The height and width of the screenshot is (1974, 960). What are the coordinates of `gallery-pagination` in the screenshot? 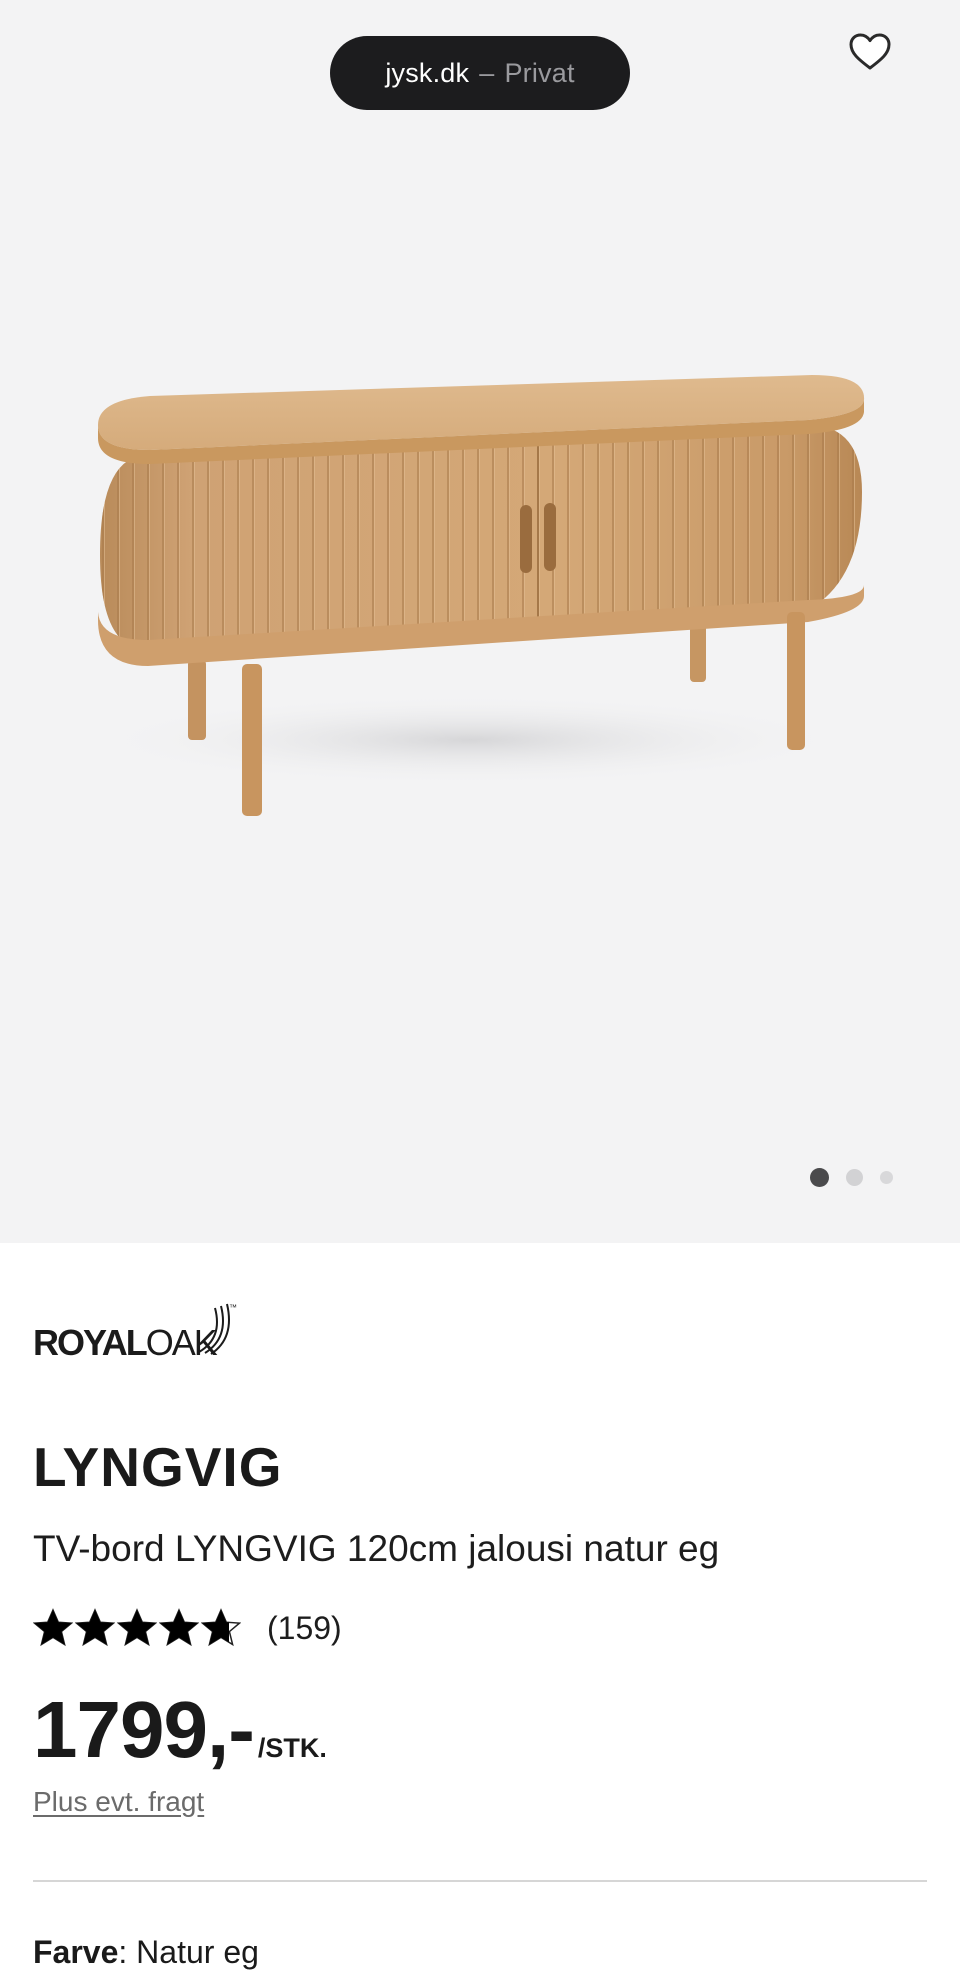 It's located at (860, 1177).